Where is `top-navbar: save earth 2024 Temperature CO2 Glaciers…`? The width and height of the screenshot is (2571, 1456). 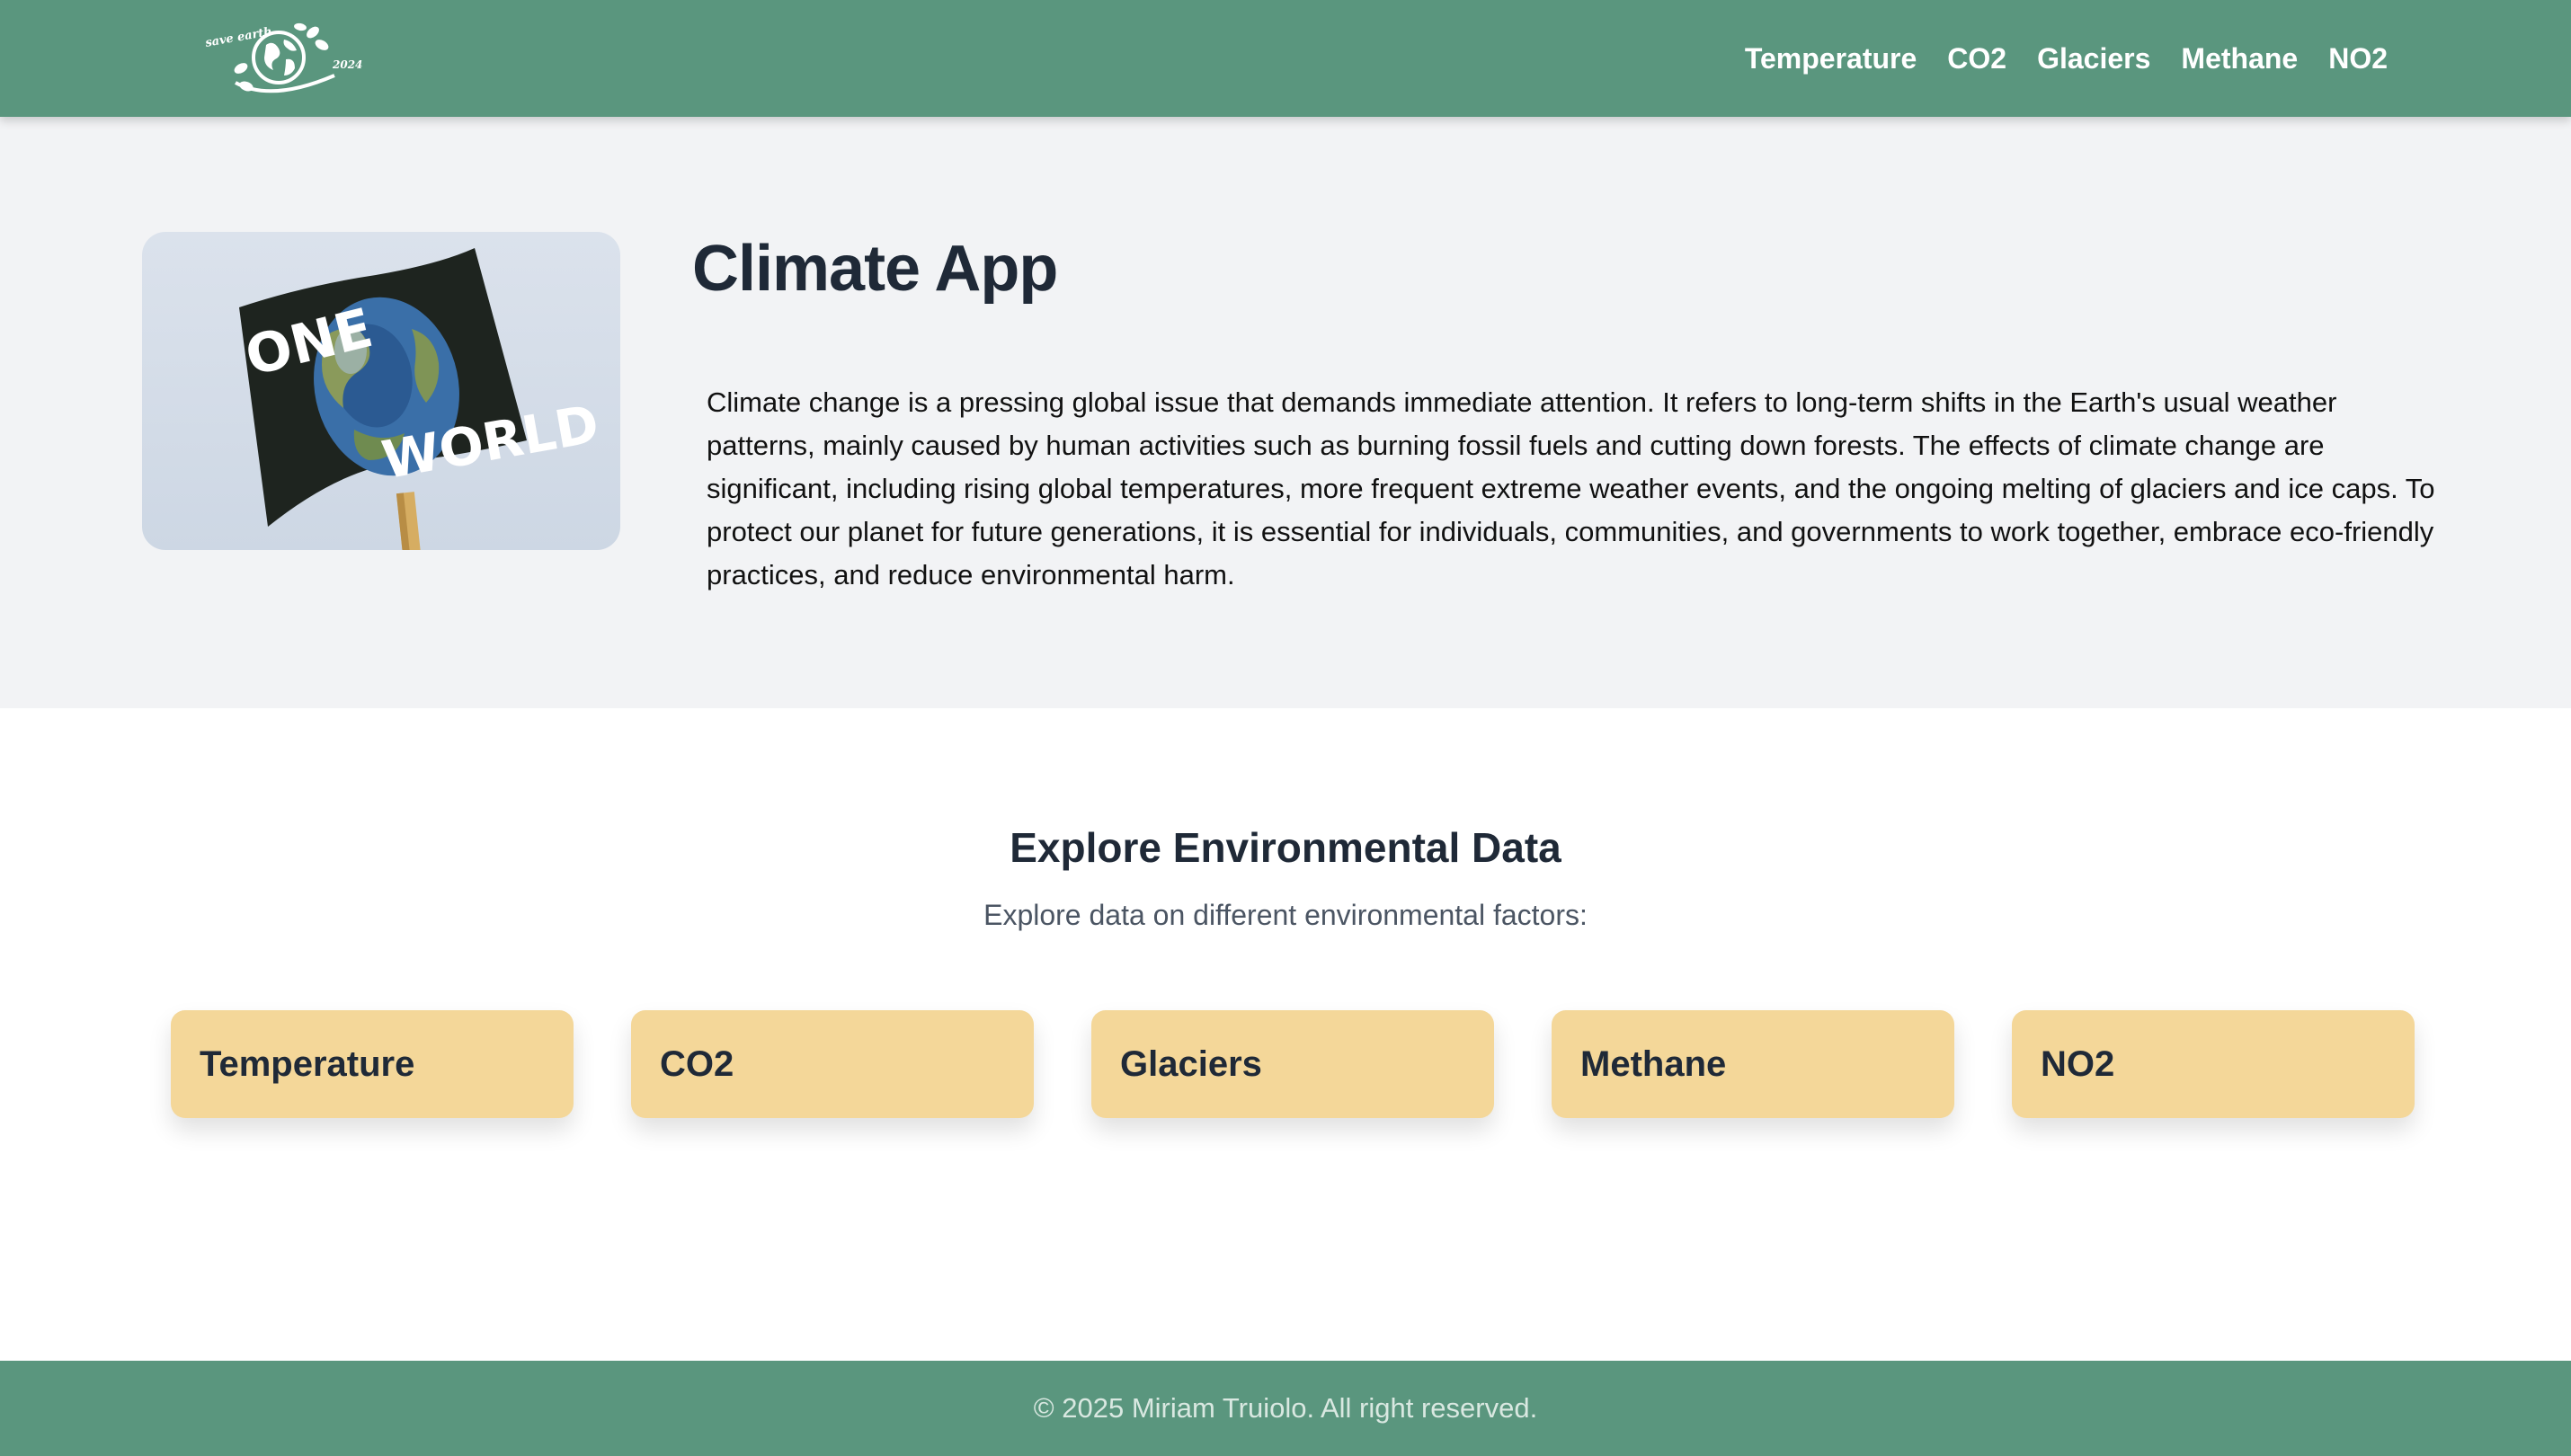 top-navbar: save earth 2024 Temperature CO2 Glaciers… is located at coordinates (1285, 59).